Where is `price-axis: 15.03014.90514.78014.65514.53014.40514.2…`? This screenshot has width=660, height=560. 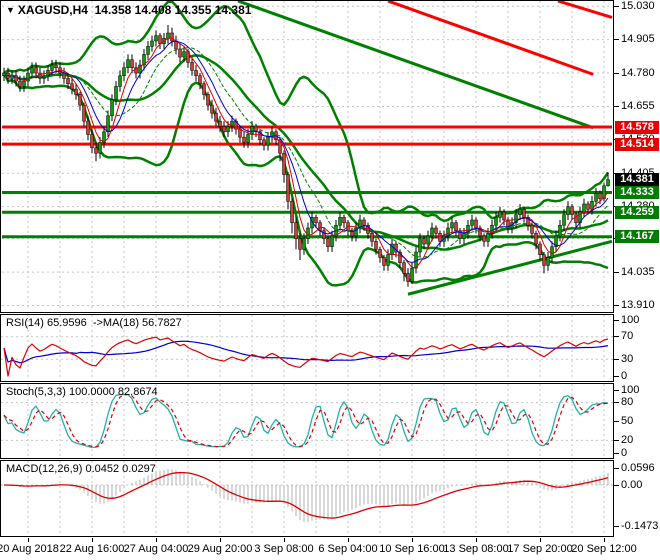
price-axis: 15.03014.90514.78014.65514.53014.40514.2… is located at coordinates (637, 280).